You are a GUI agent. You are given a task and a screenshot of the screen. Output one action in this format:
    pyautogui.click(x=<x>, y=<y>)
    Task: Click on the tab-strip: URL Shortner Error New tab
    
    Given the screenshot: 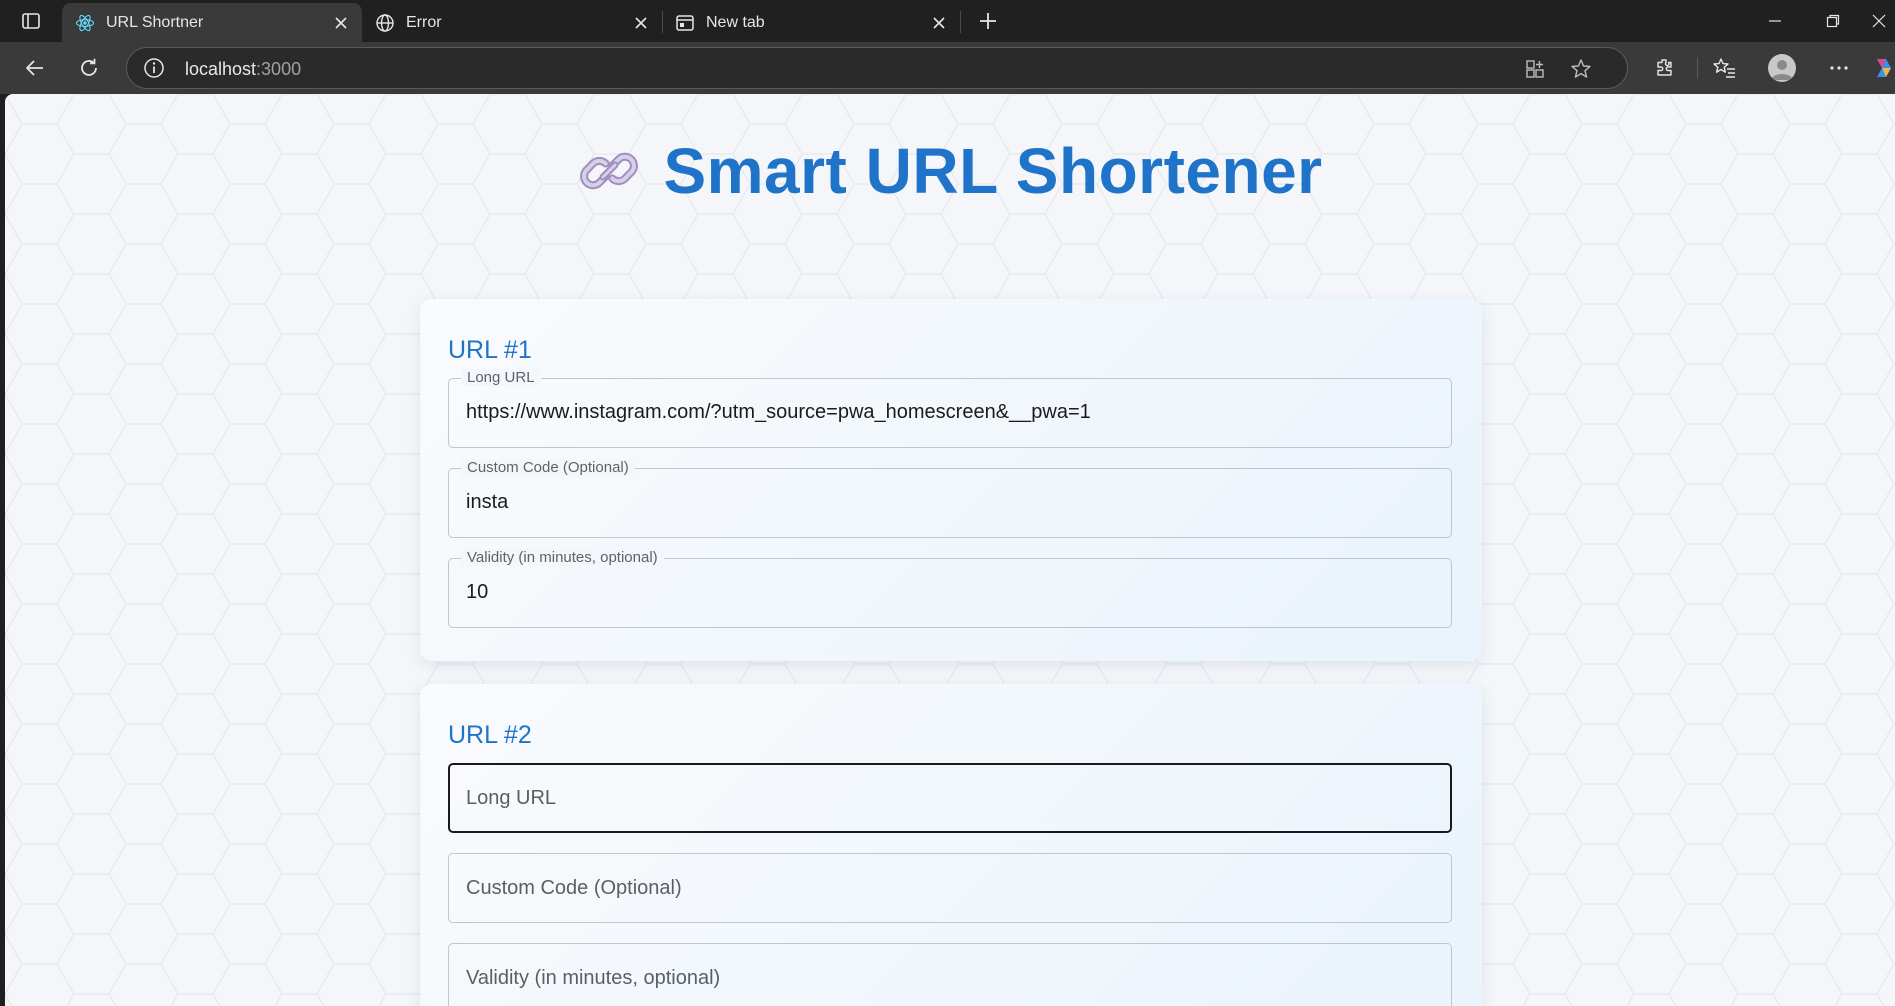 What is the action you would take?
    pyautogui.click(x=947, y=21)
    